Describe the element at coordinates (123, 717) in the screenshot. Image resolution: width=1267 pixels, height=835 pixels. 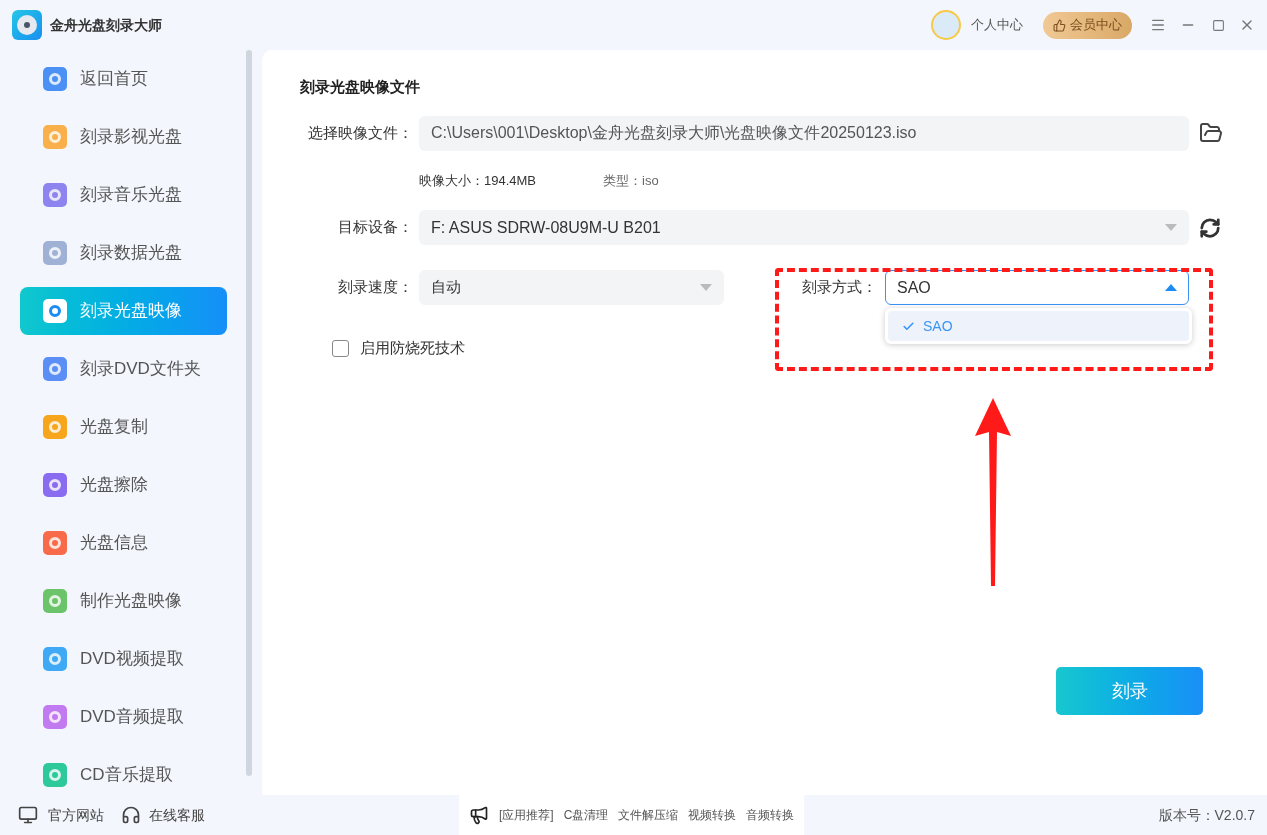
I see `sidebar-item: DVD音频提取` at that location.